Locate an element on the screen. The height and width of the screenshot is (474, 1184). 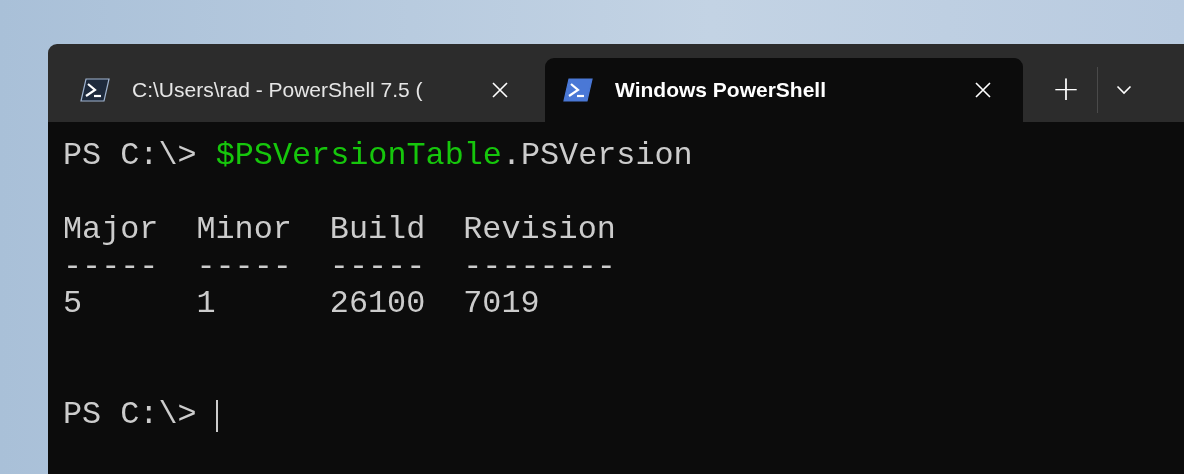
tab-title: Windows PowerShell is located at coordinates (721, 90).